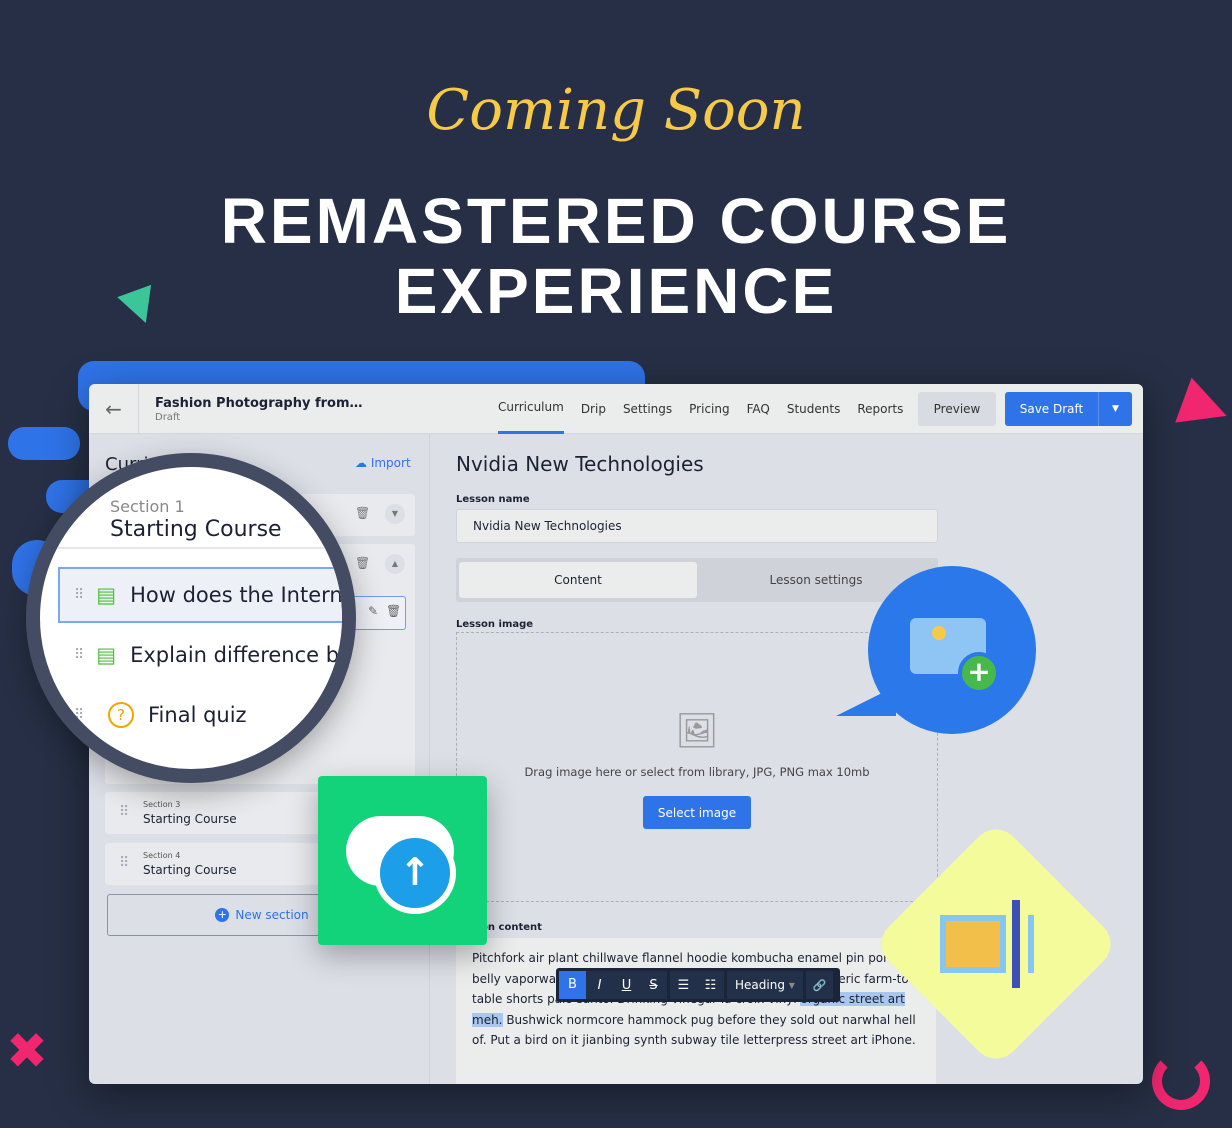 The height and width of the screenshot is (1128, 1232). I want to click on cloud-upload-icon: ↑, so click(402, 860).